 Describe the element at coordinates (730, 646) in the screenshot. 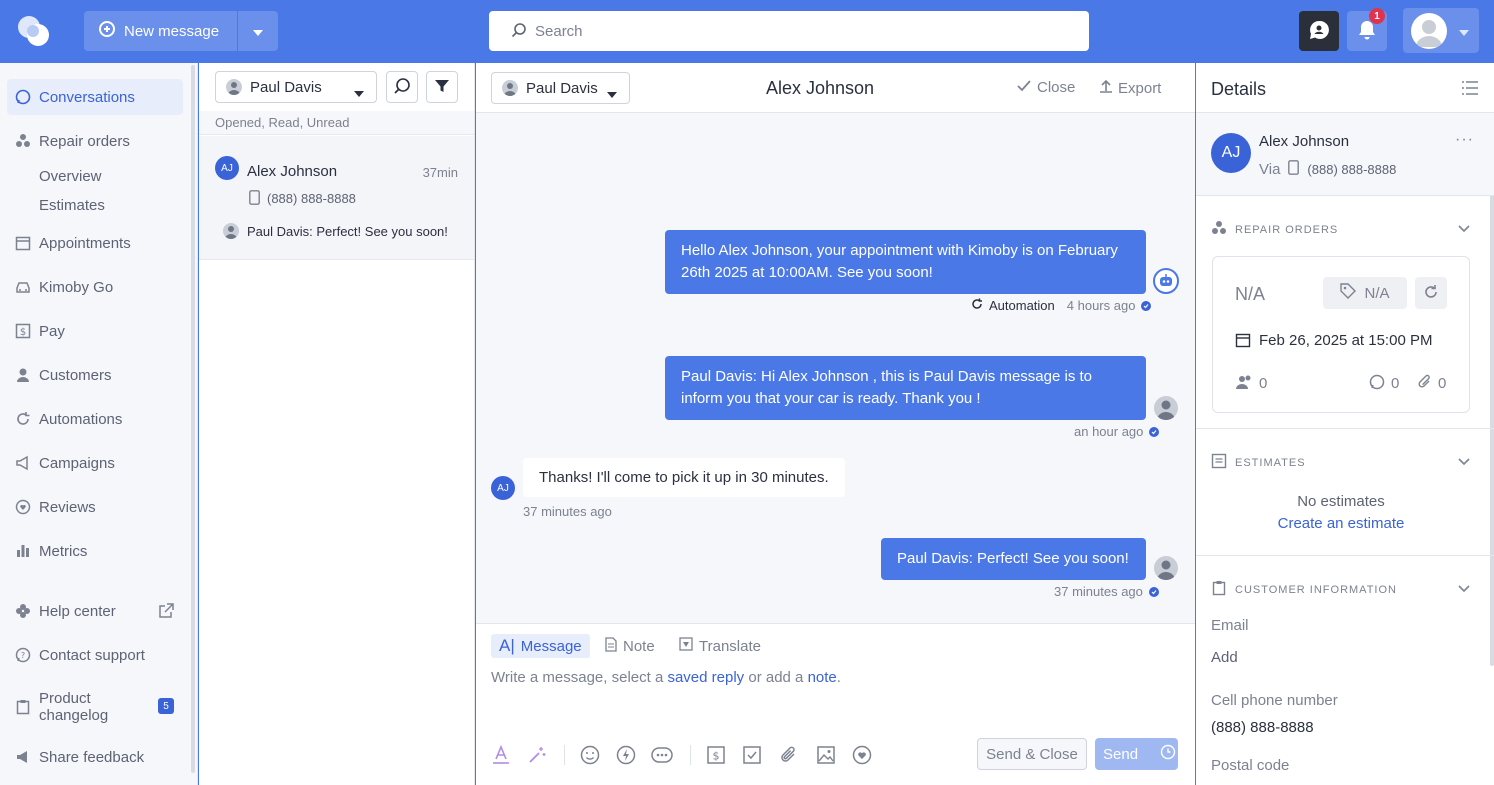

I see `tab-label: Translate` at that location.